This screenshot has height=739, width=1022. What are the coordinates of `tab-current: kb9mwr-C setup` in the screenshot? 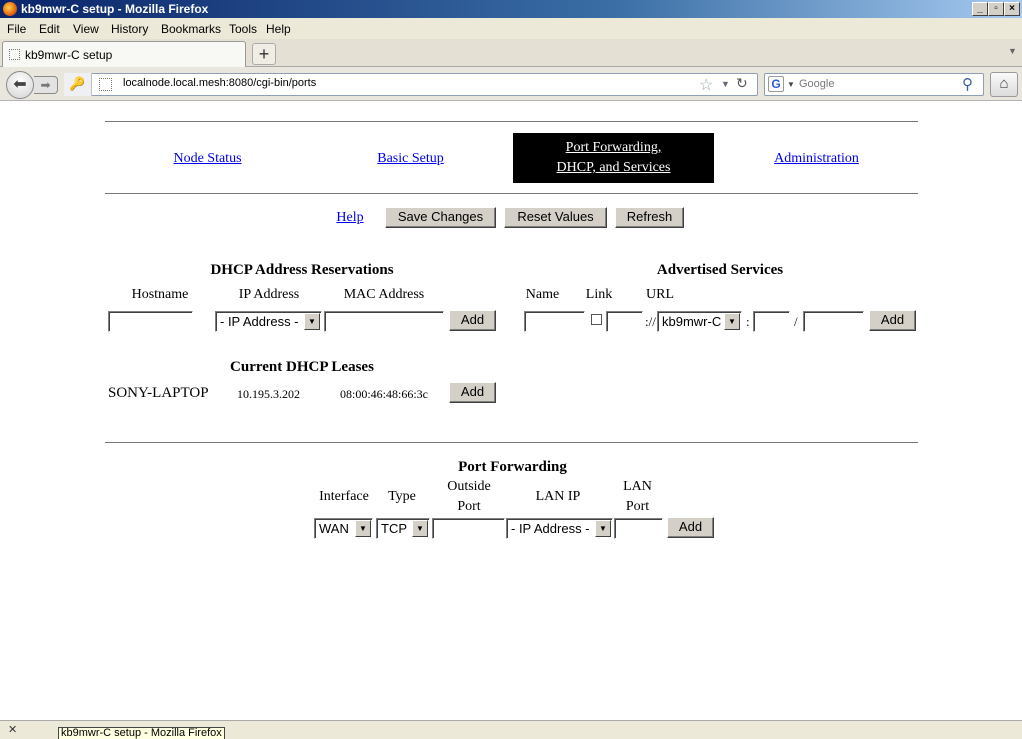 It's located at (124, 54).